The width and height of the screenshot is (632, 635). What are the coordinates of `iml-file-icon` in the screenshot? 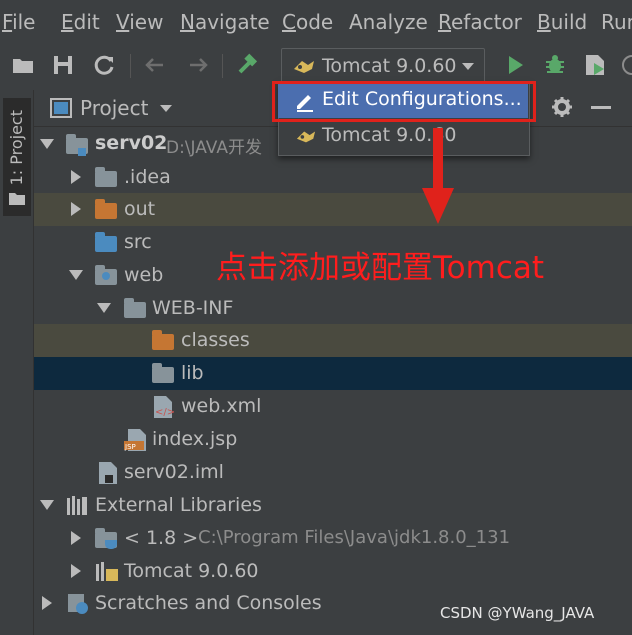 It's located at (108, 475).